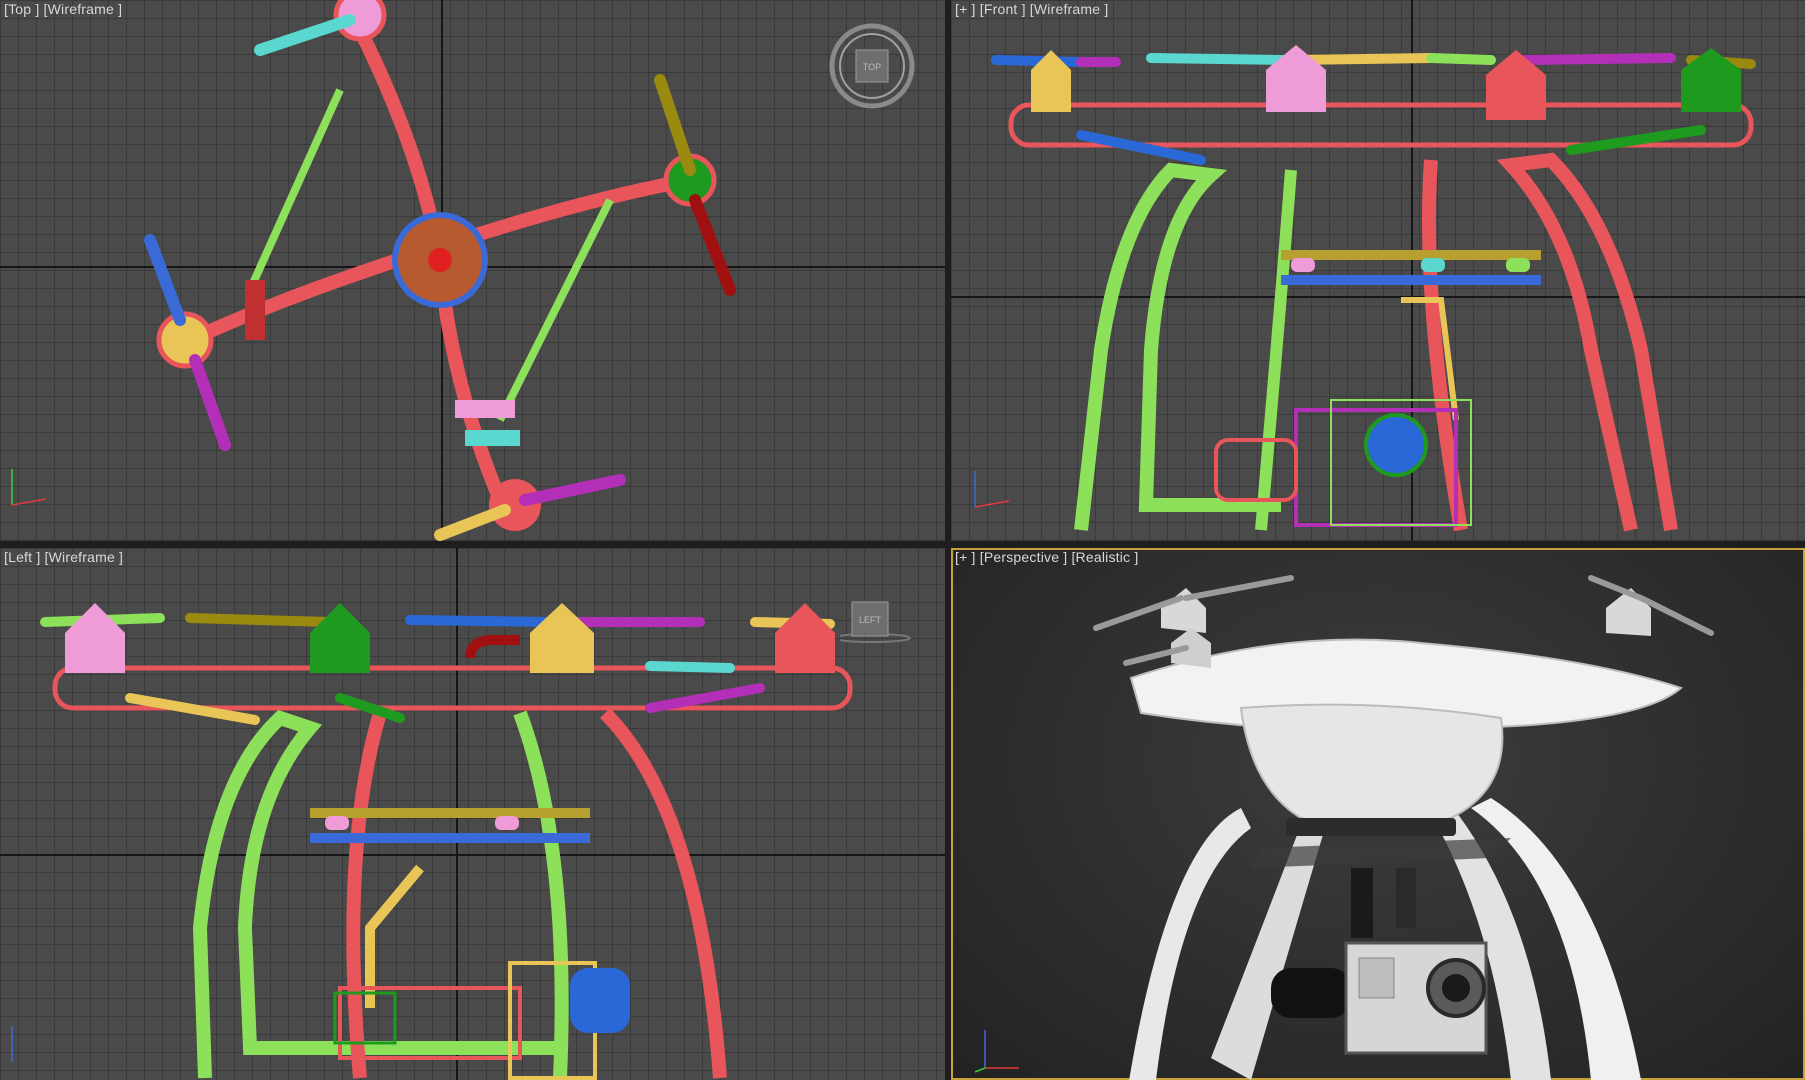  Describe the element at coordinates (948, 540) in the screenshot. I see `viewport-splitter-vertical` at that location.